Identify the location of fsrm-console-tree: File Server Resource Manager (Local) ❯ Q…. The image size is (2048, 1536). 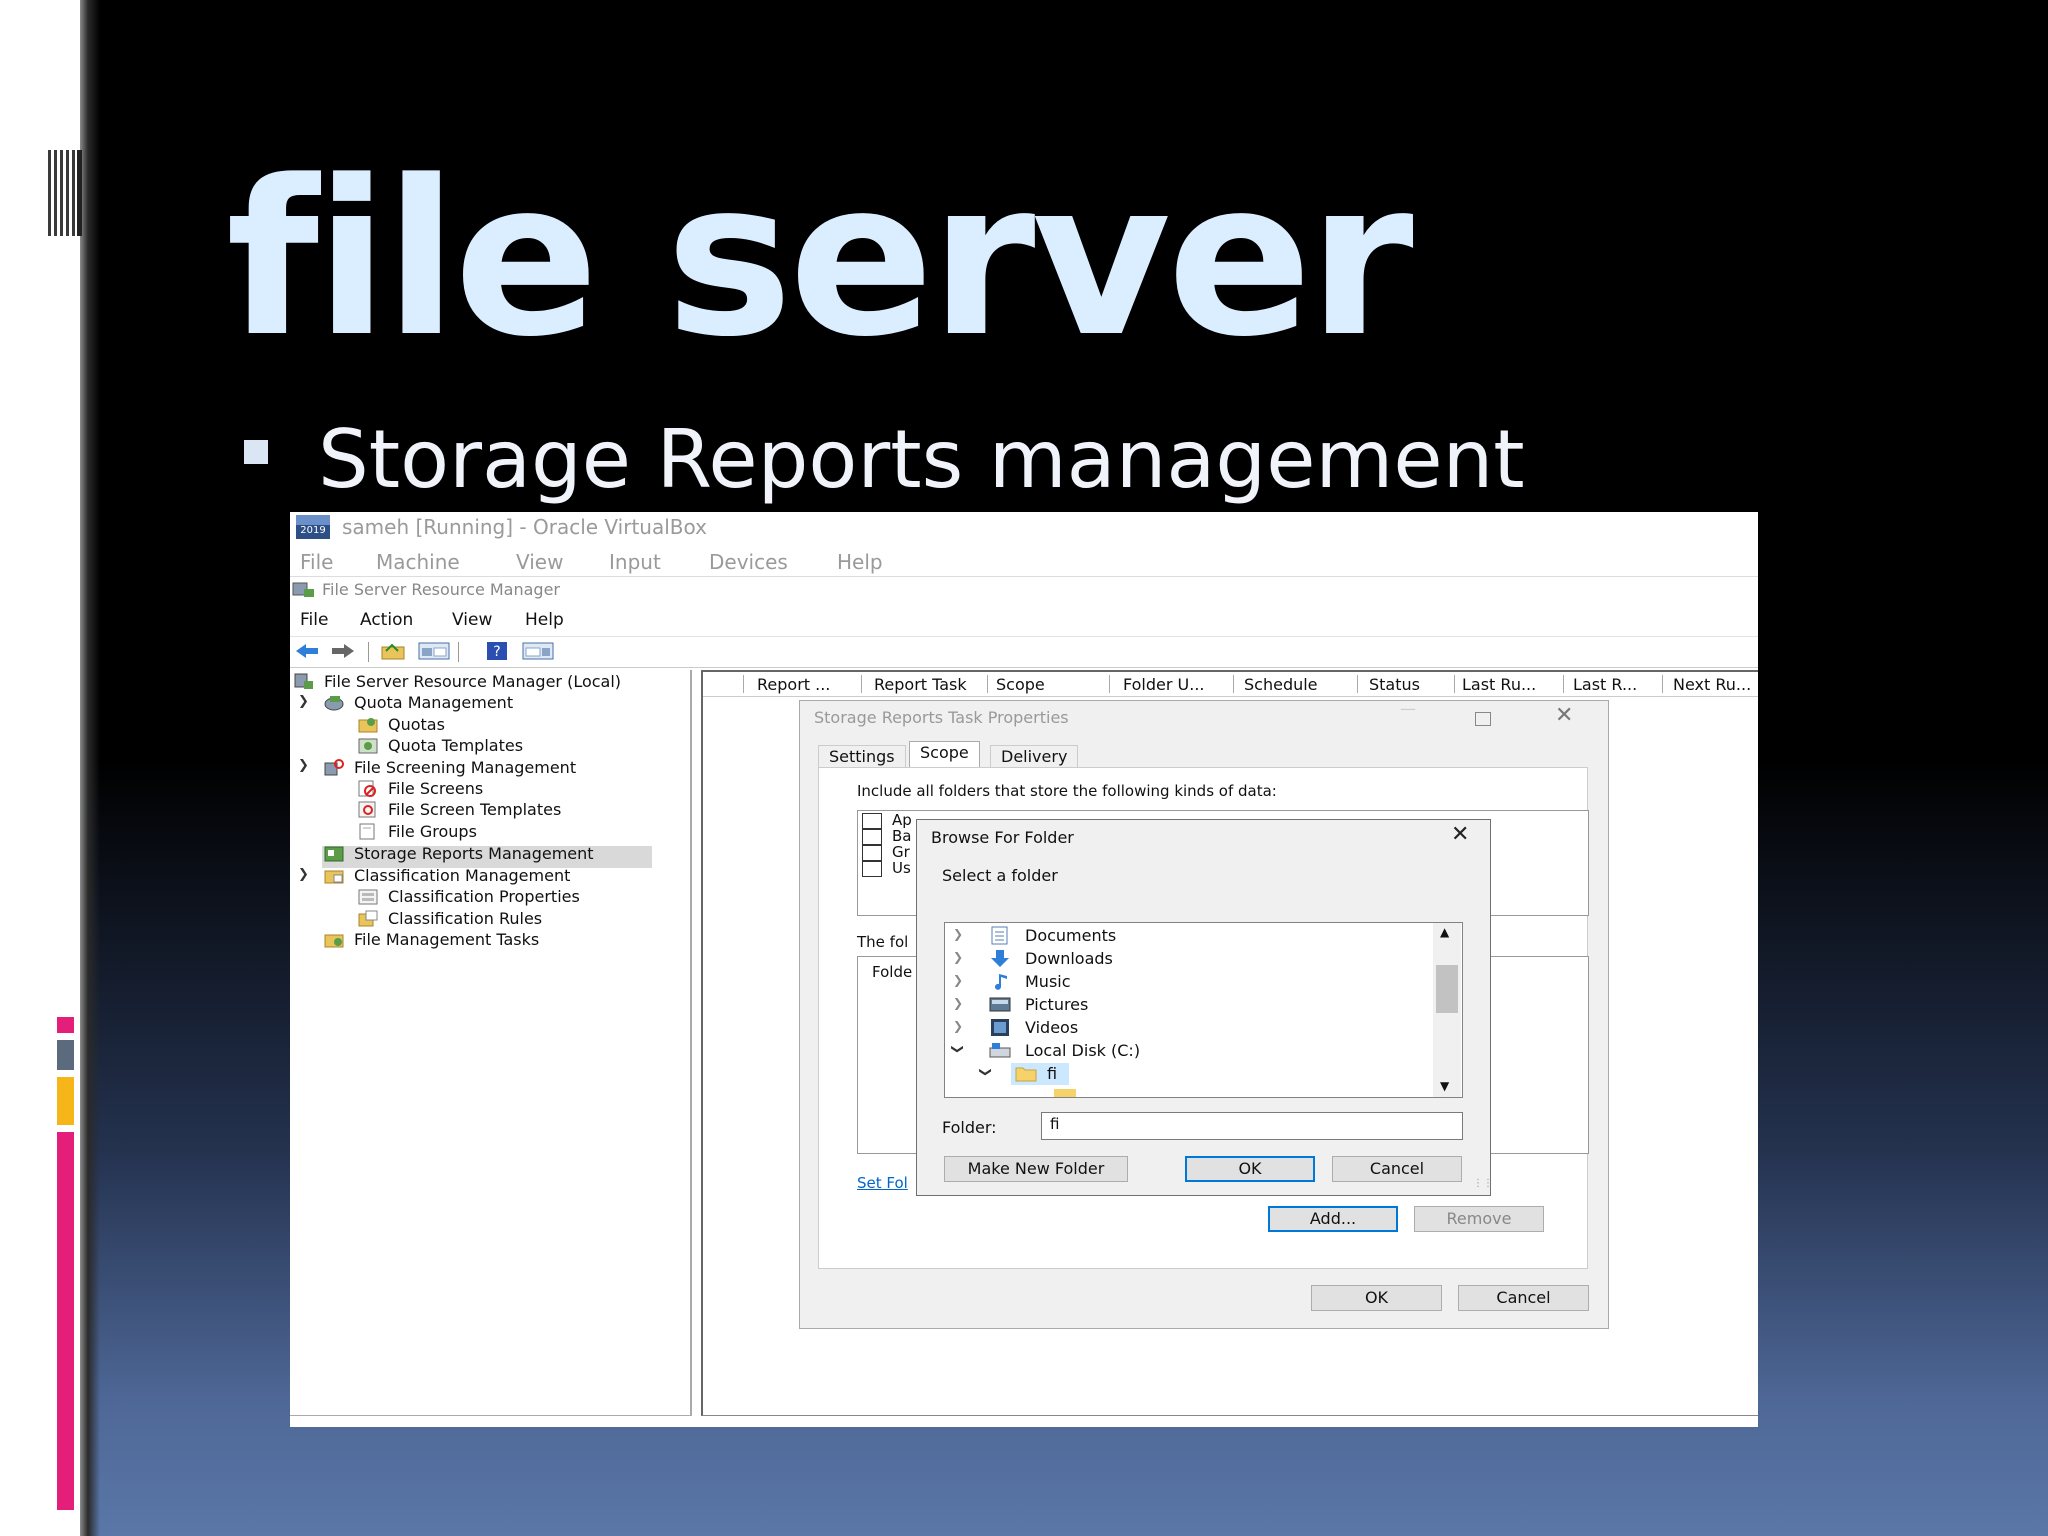
(491, 1043).